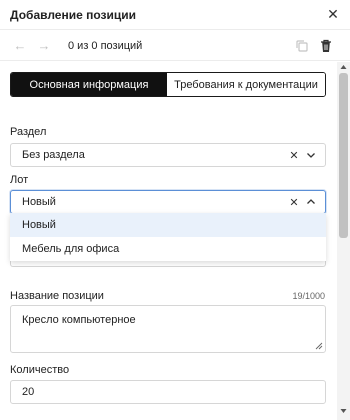 This screenshot has height=420, width=350. Describe the element at coordinates (168, 392) in the screenshot. I see `quantity-input: 20` at that location.